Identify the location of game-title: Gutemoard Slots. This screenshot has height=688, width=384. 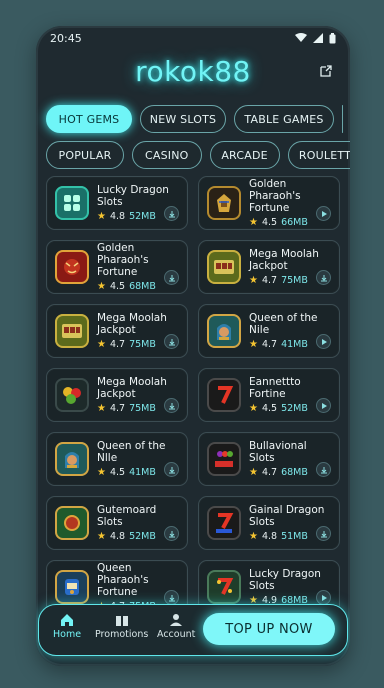
(127, 516).